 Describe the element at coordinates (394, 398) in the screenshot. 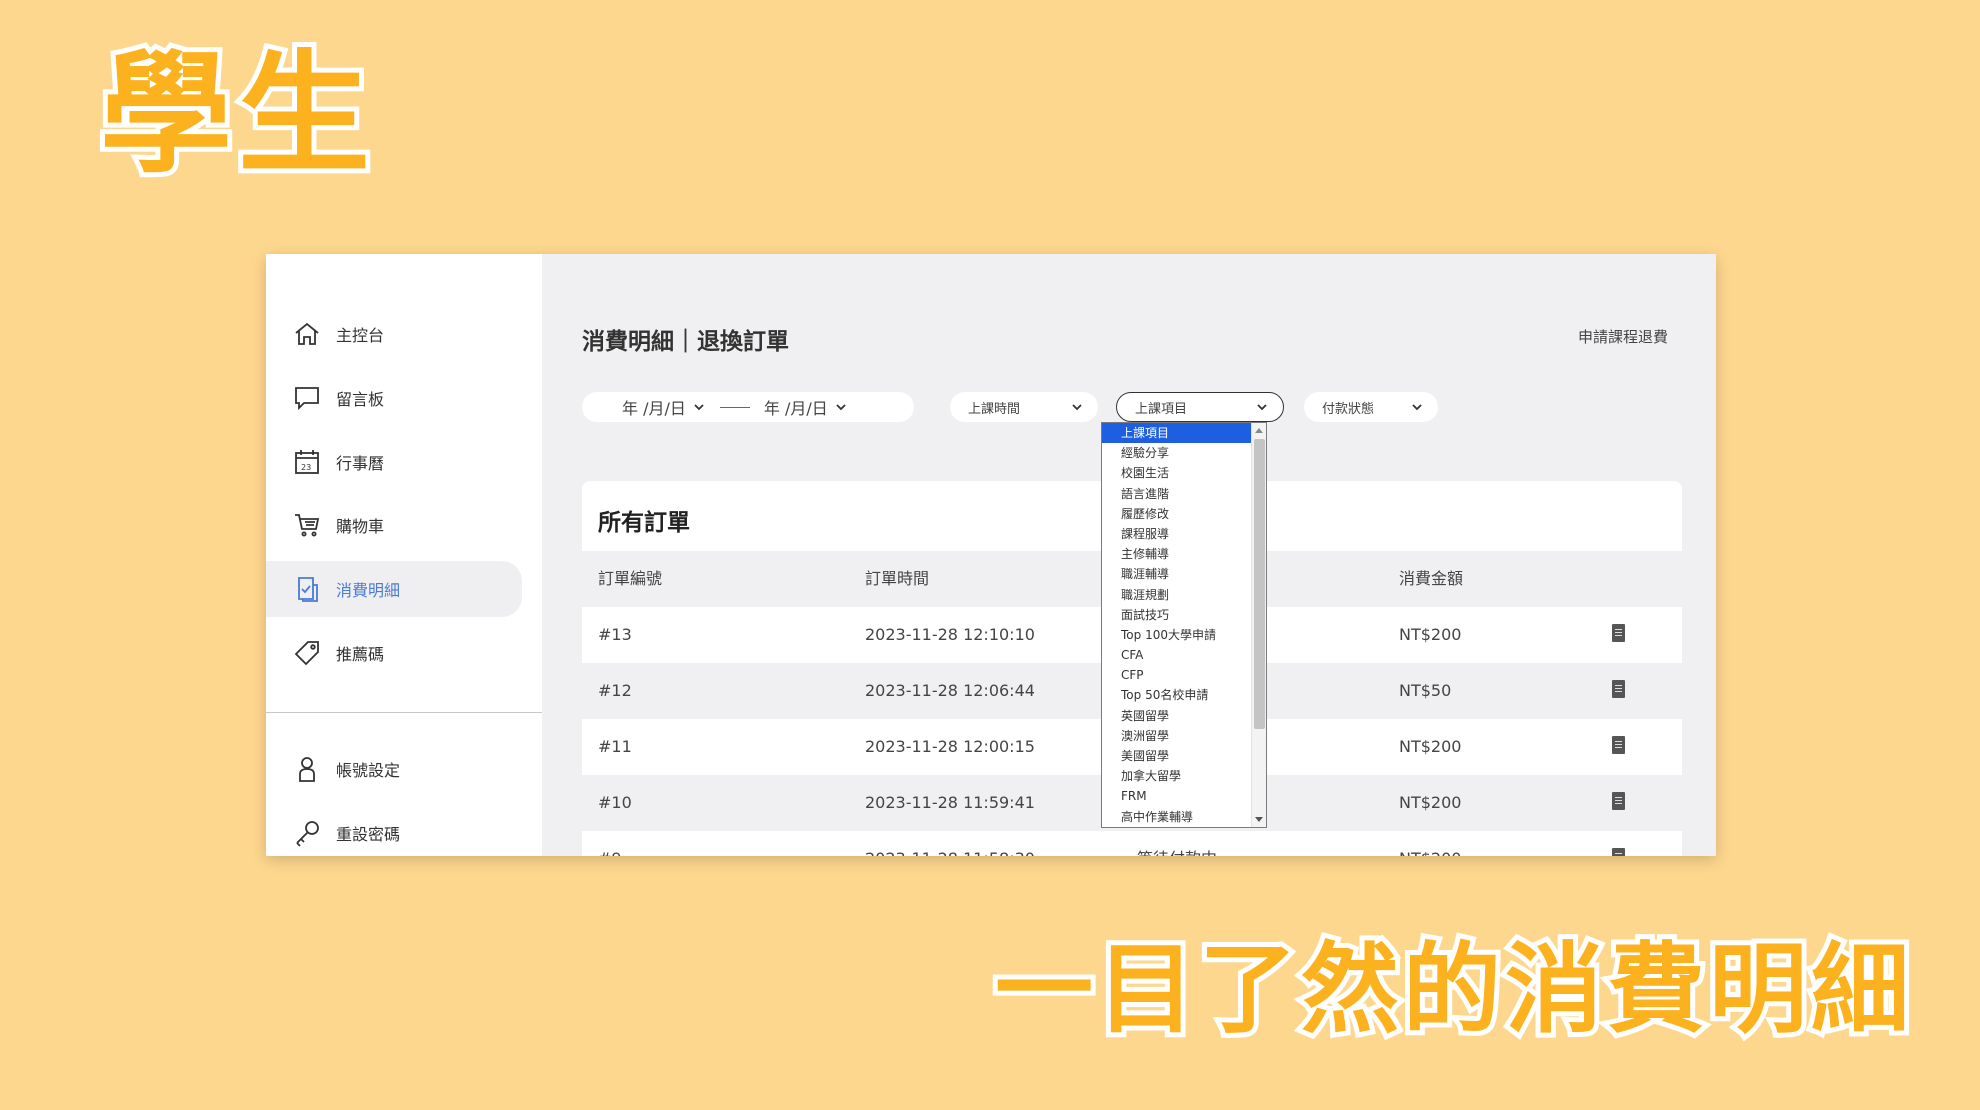

I see `sidebar-item-message-board: 留言板` at that location.